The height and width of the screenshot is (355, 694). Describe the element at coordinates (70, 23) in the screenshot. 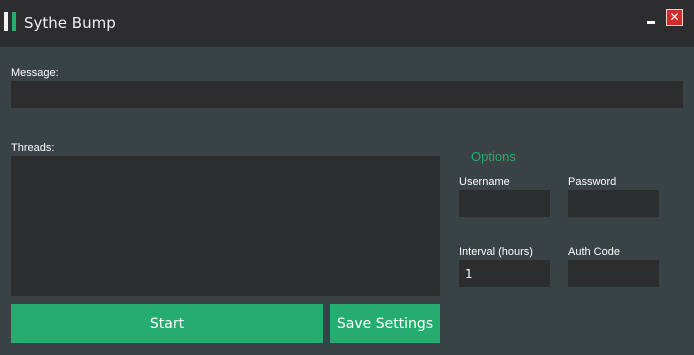

I see `window-title: Sythe Bump` at that location.